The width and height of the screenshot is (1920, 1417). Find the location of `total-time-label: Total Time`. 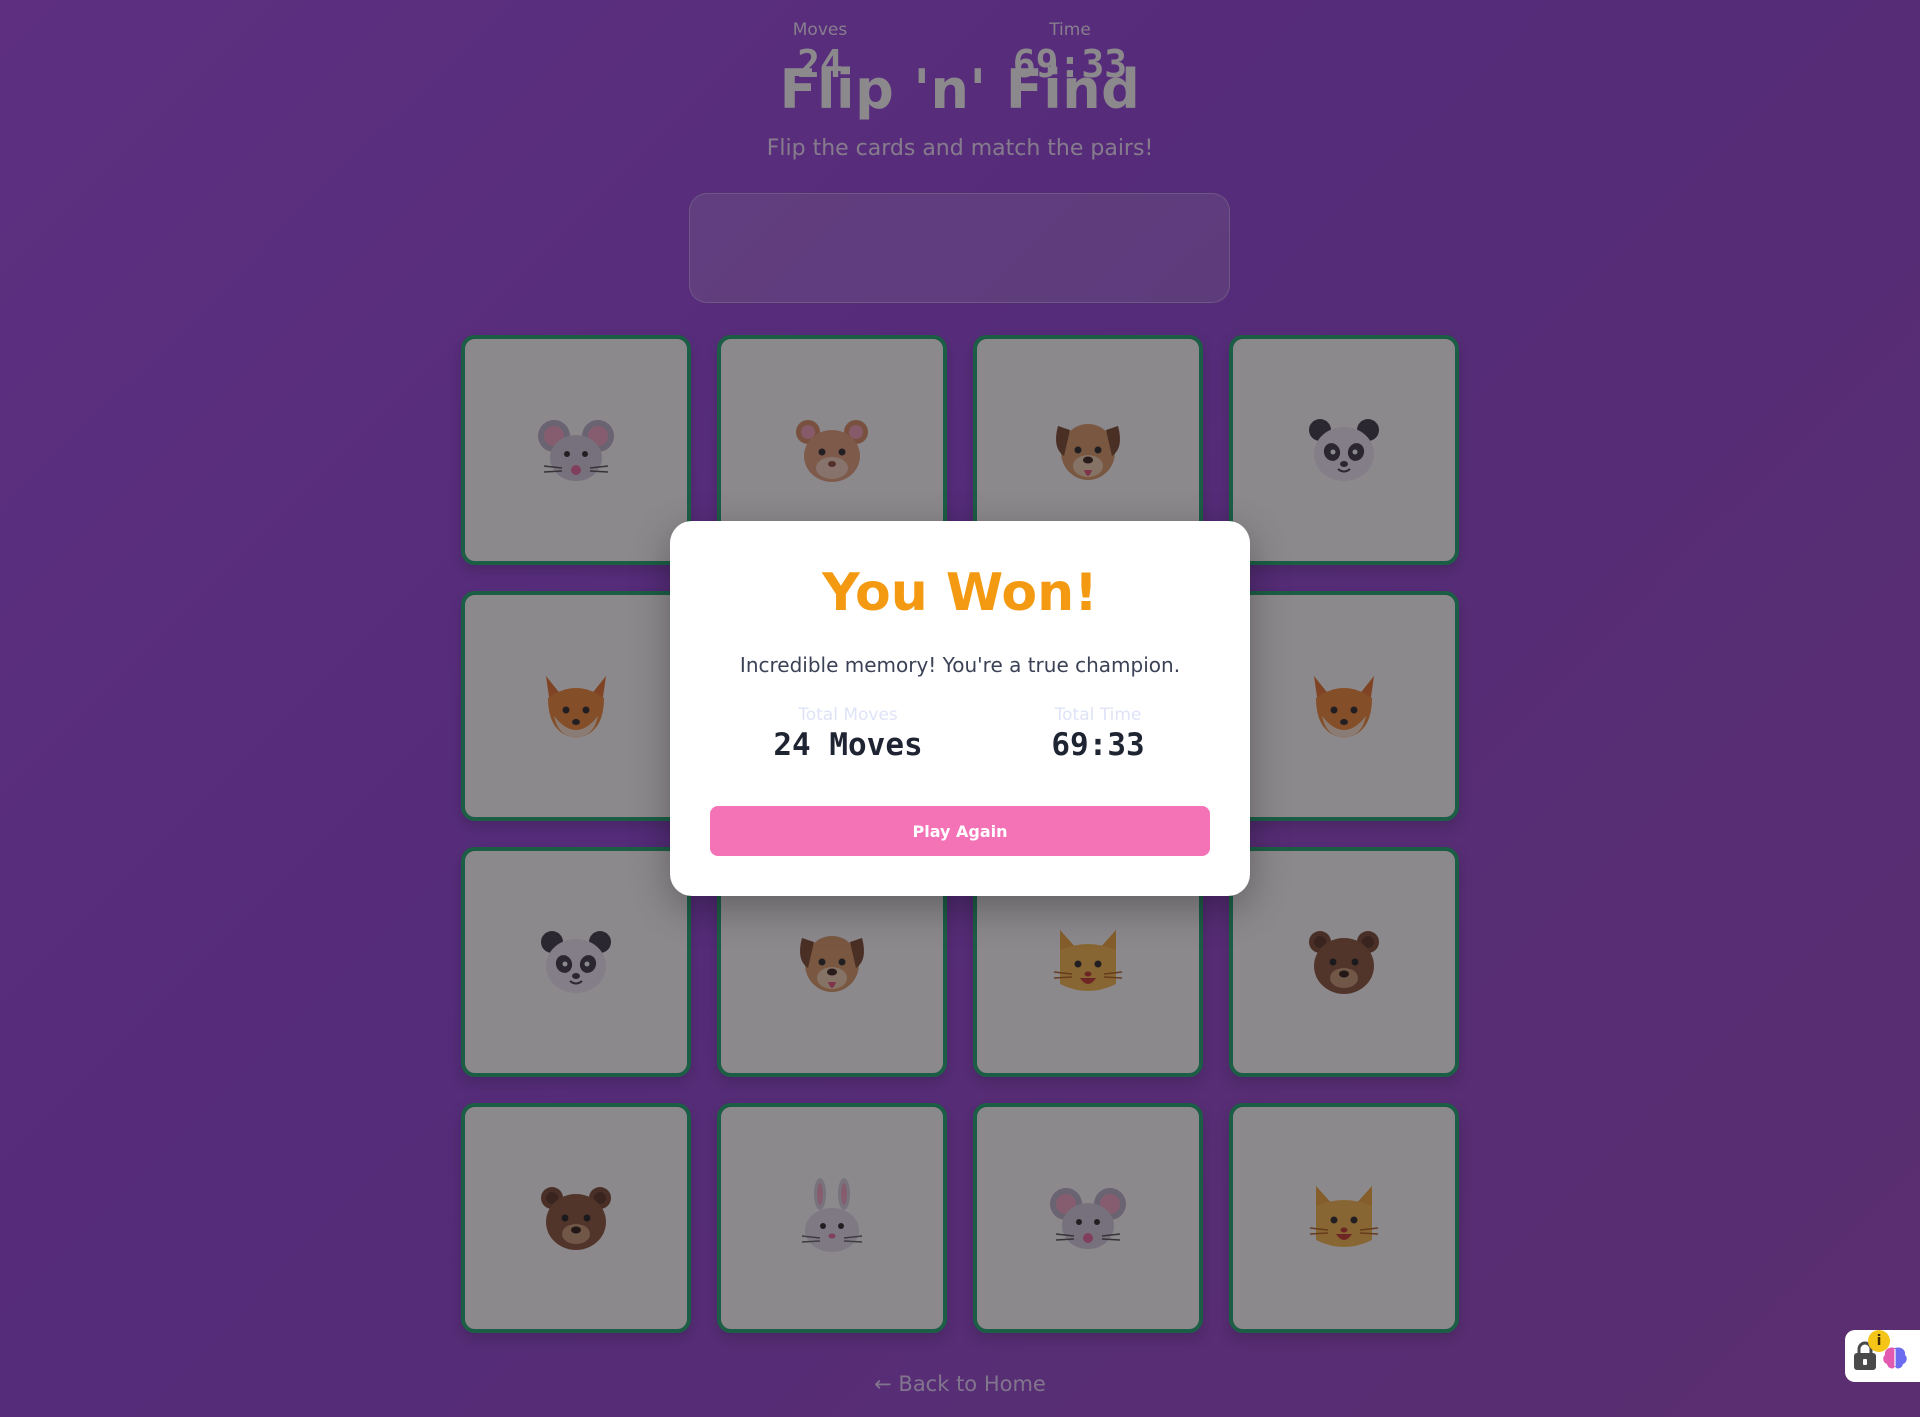

total-time-label: Total Time is located at coordinates (1098, 715).